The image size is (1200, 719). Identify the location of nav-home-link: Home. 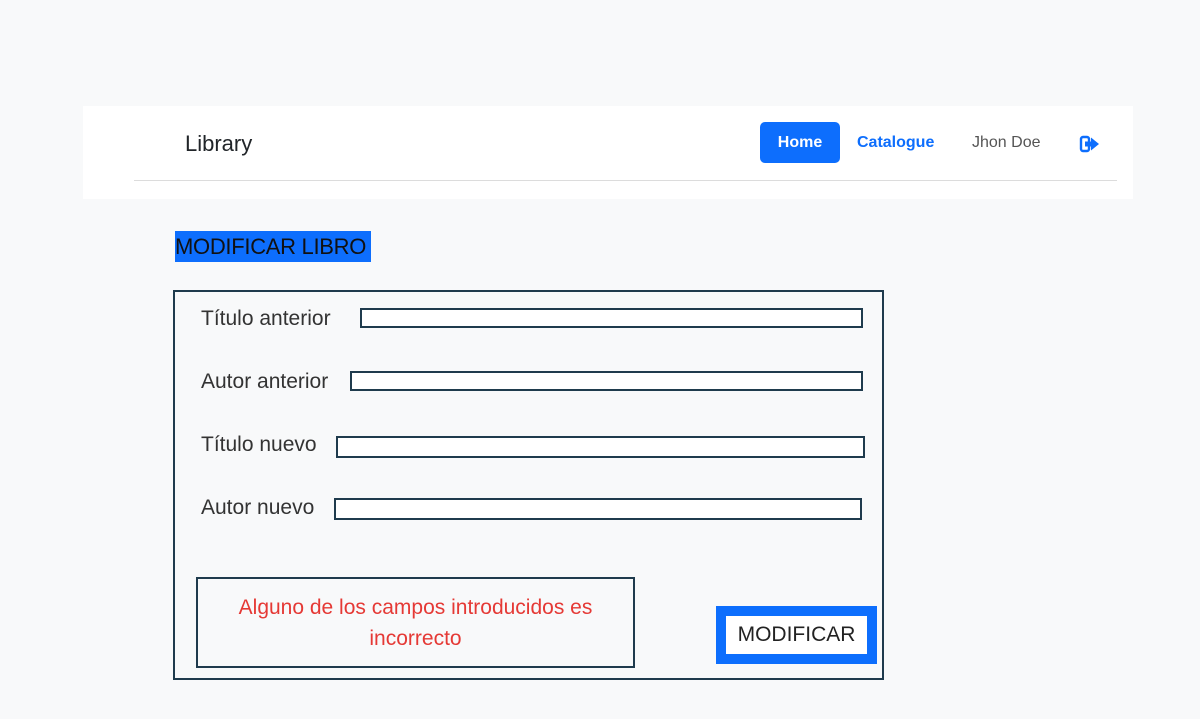
(800, 142).